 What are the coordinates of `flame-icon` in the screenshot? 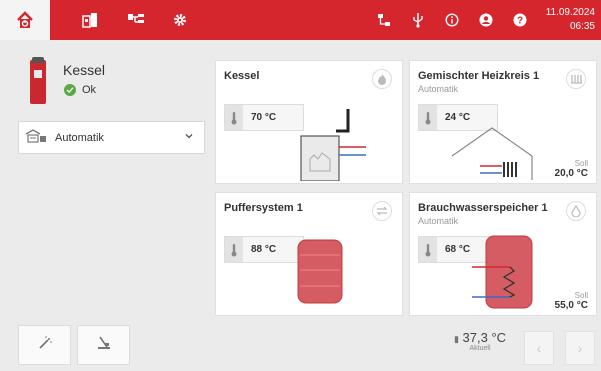 It's located at (382, 79).